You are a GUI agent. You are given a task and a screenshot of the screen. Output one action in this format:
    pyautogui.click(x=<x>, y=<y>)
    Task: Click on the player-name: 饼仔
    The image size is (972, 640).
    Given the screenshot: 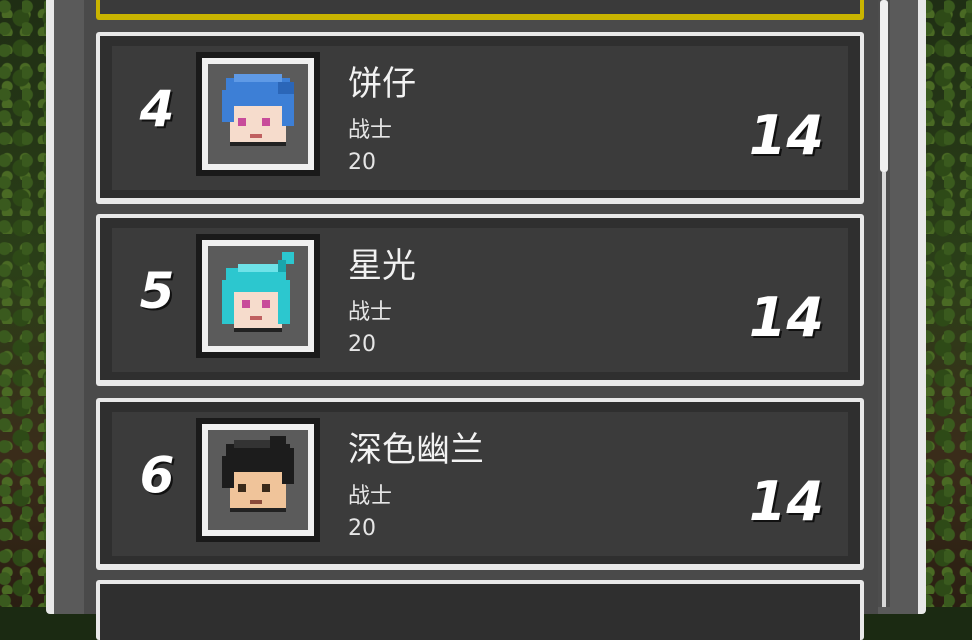 What is the action you would take?
    pyautogui.click(x=382, y=84)
    